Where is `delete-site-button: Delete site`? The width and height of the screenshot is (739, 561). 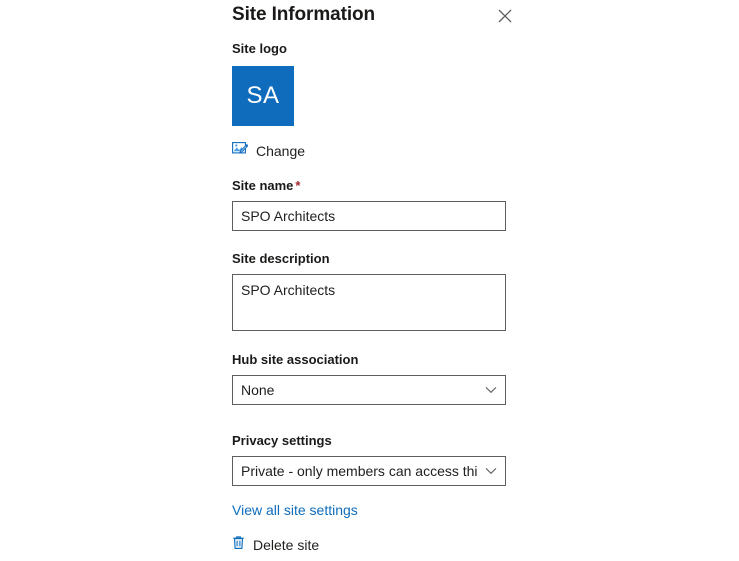 delete-site-button: Delete site is located at coordinates (275, 545).